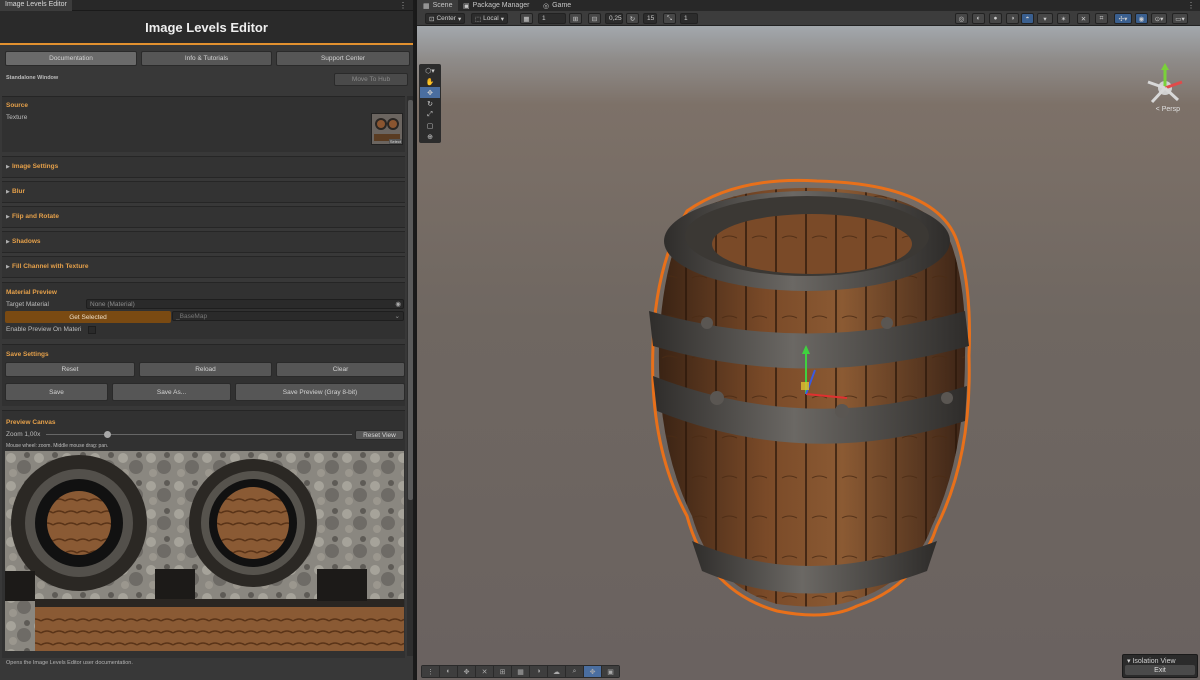 The image size is (1200, 680). I want to click on screenshot-icon: ▣, so click(610, 671).